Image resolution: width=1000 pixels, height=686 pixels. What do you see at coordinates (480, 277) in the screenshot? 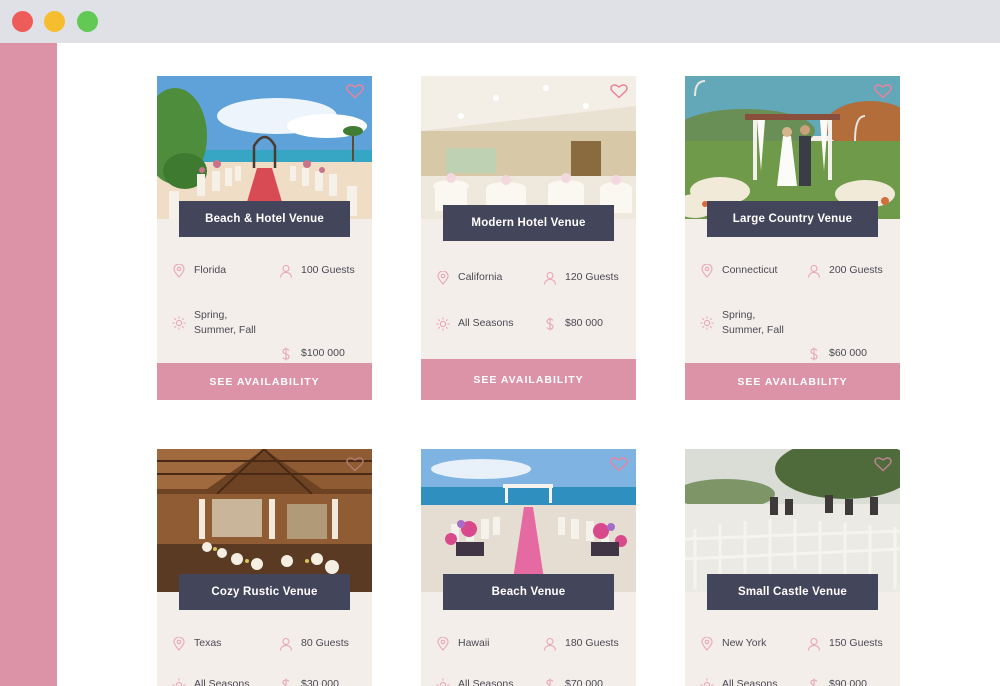
I see `venue-location-text: California` at bounding box center [480, 277].